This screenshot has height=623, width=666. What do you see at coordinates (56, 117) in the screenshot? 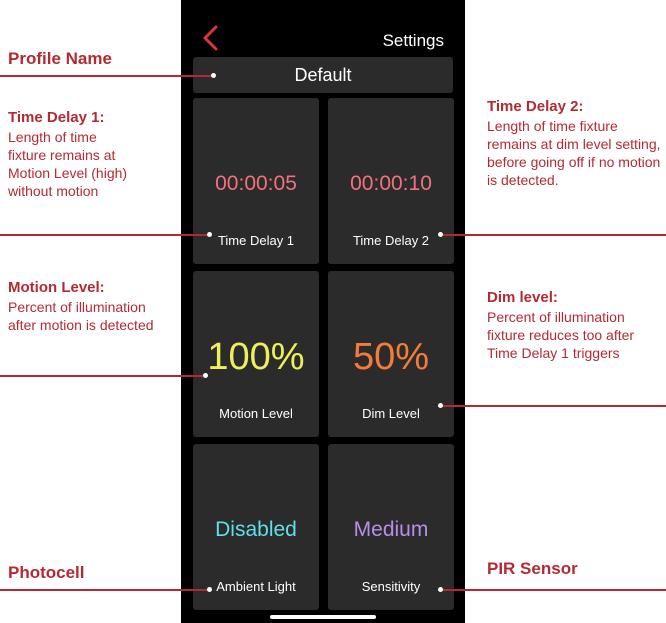
I see `annotation-time-delay-1-heading: Time Delay 1:` at bounding box center [56, 117].